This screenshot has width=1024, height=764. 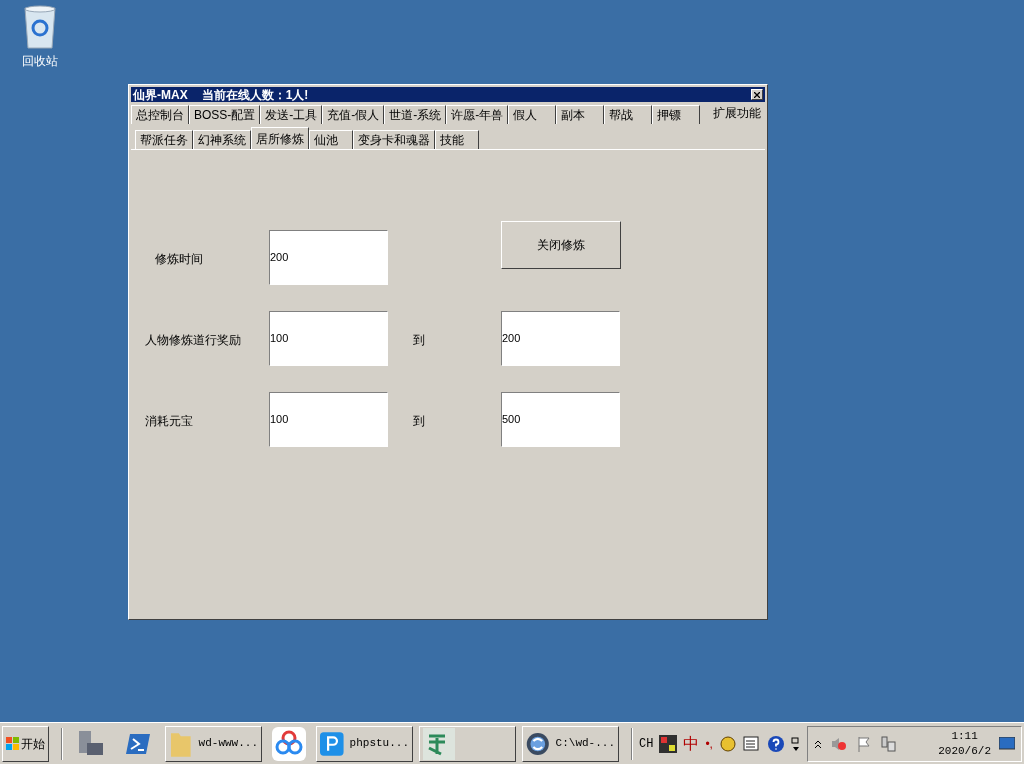 I want to click on tab: 假人, so click(x=532, y=114).